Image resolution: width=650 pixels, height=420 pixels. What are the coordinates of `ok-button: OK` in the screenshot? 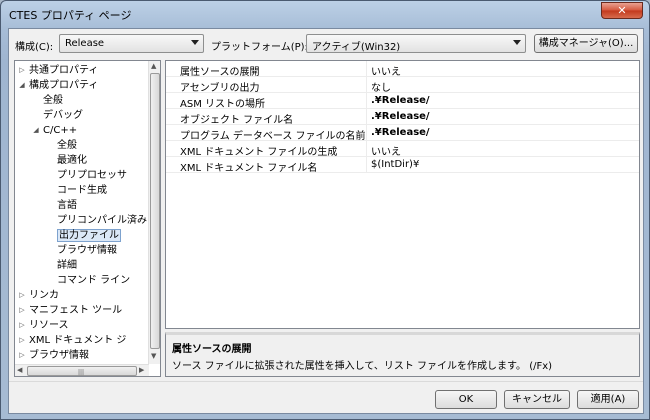 It's located at (466, 399).